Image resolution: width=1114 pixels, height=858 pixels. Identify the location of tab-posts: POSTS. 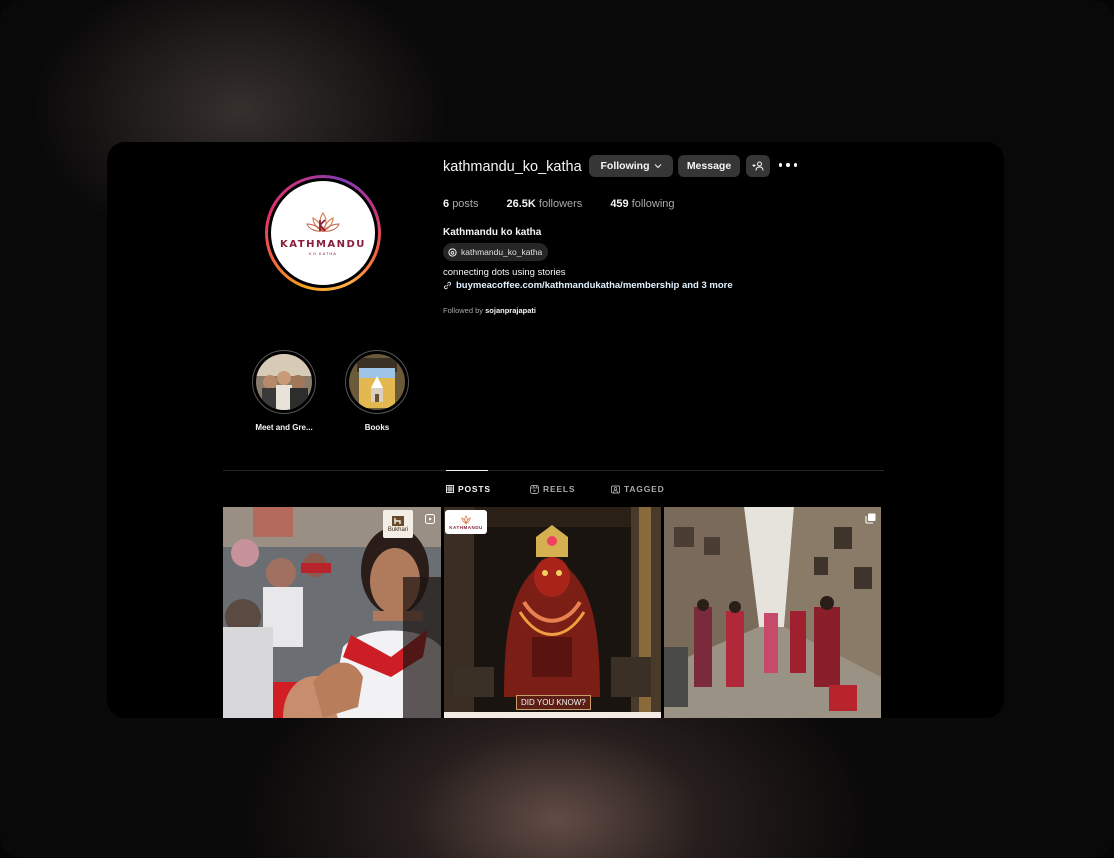
(468, 489).